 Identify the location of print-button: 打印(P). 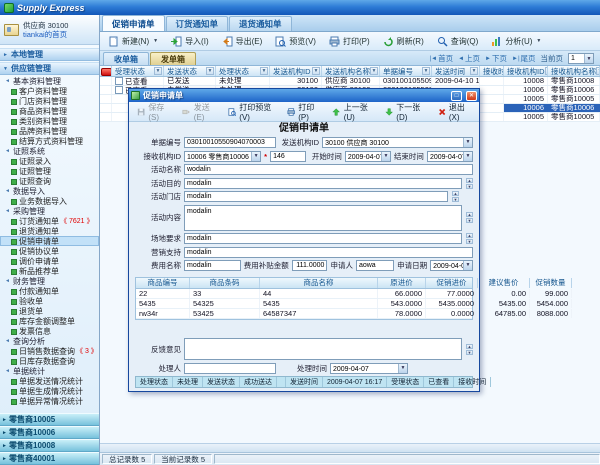
(349, 41).